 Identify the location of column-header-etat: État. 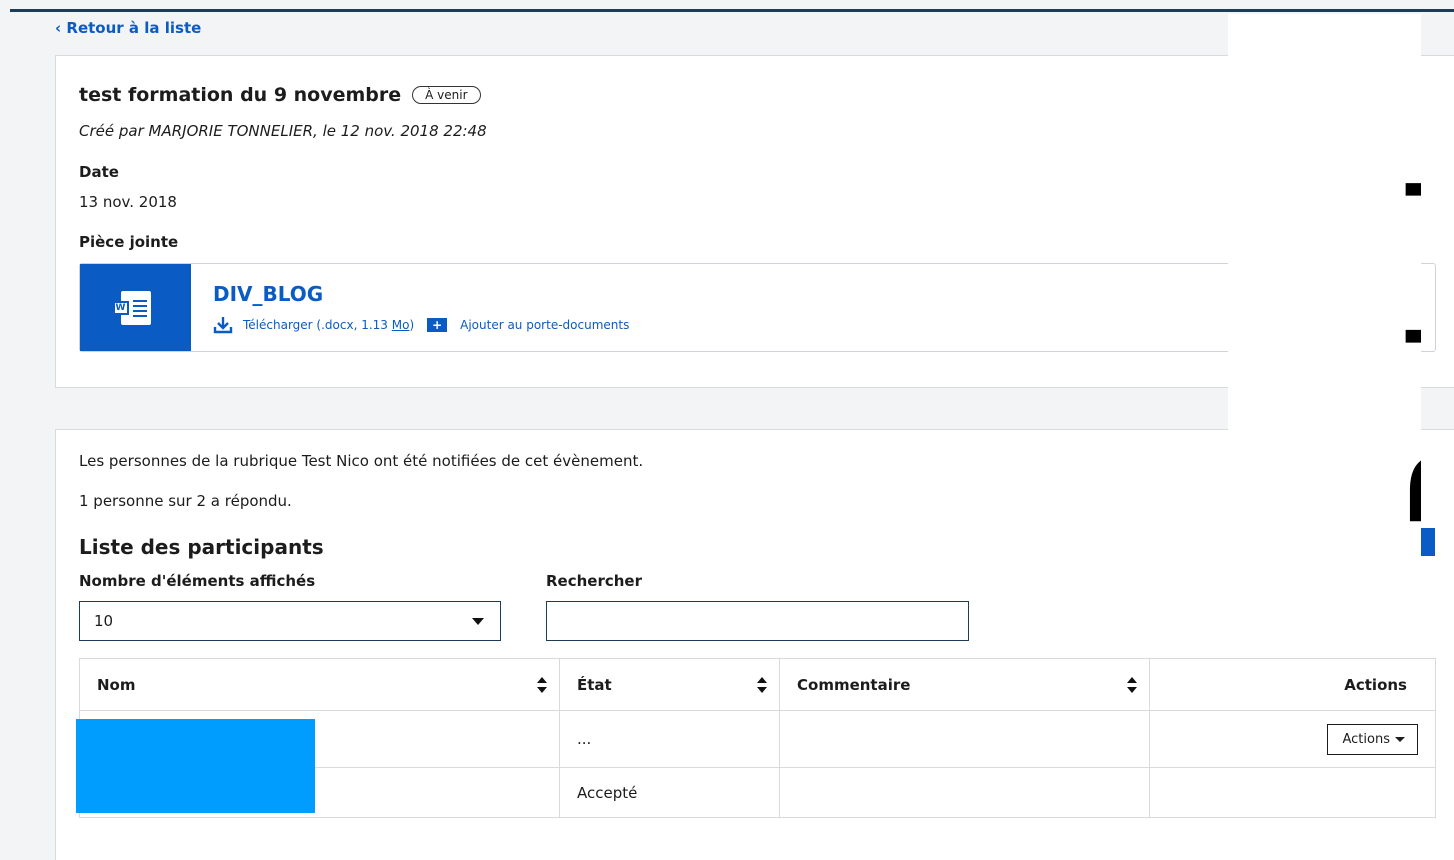
(669, 684).